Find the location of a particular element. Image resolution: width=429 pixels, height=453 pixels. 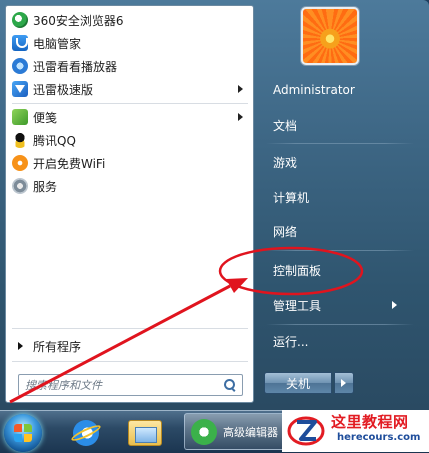

watermark-logo-icon is located at coordinates (306, 431).